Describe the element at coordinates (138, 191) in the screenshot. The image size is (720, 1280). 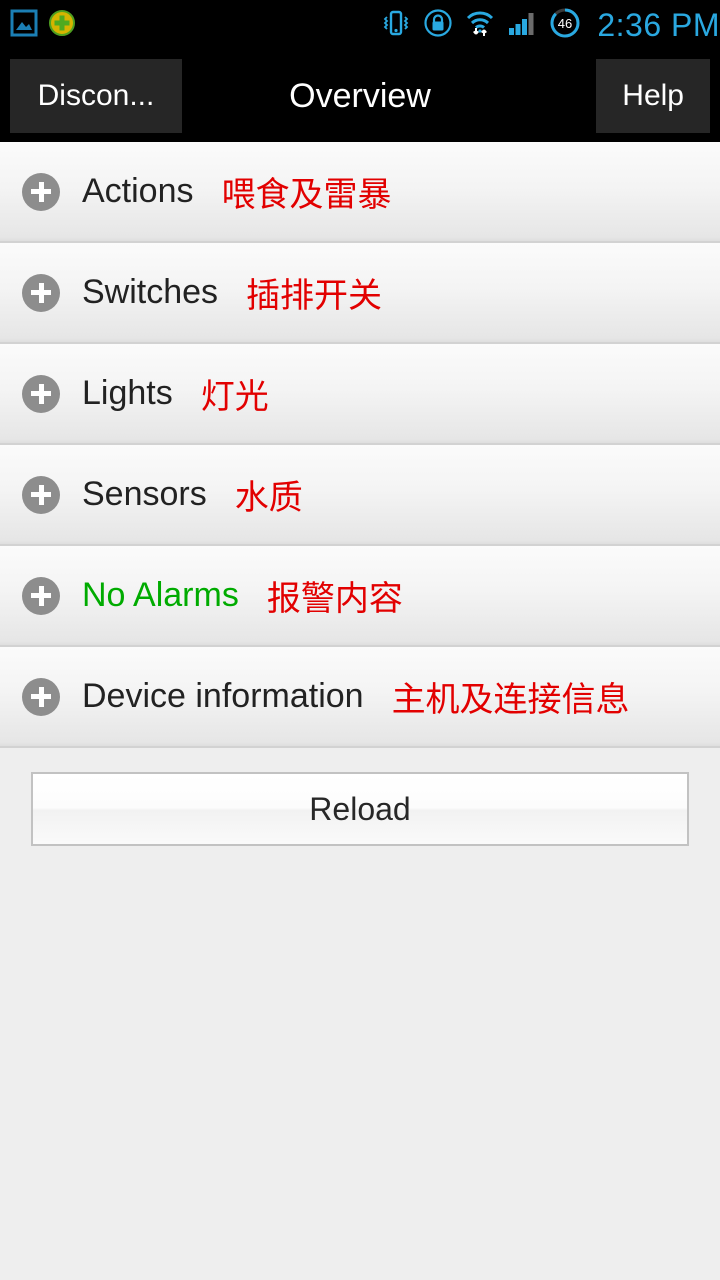
I see `list-item-label: Actions` at that location.